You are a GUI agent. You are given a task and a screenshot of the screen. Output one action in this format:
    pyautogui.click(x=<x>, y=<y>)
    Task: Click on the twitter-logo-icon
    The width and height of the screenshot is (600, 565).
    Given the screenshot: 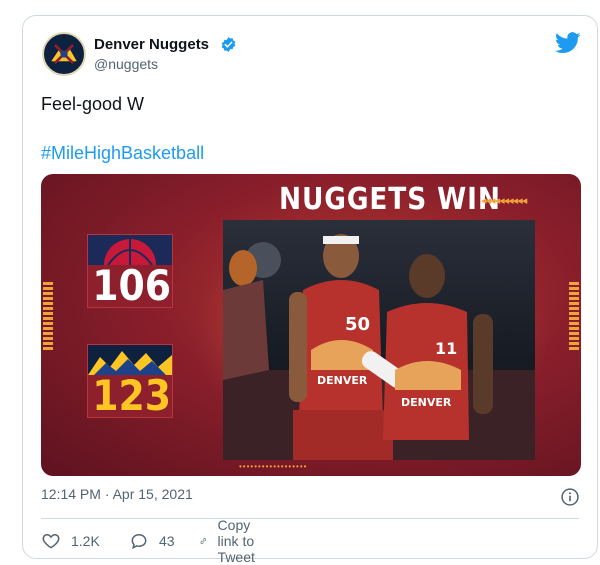 What is the action you would take?
    pyautogui.click(x=568, y=43)
    